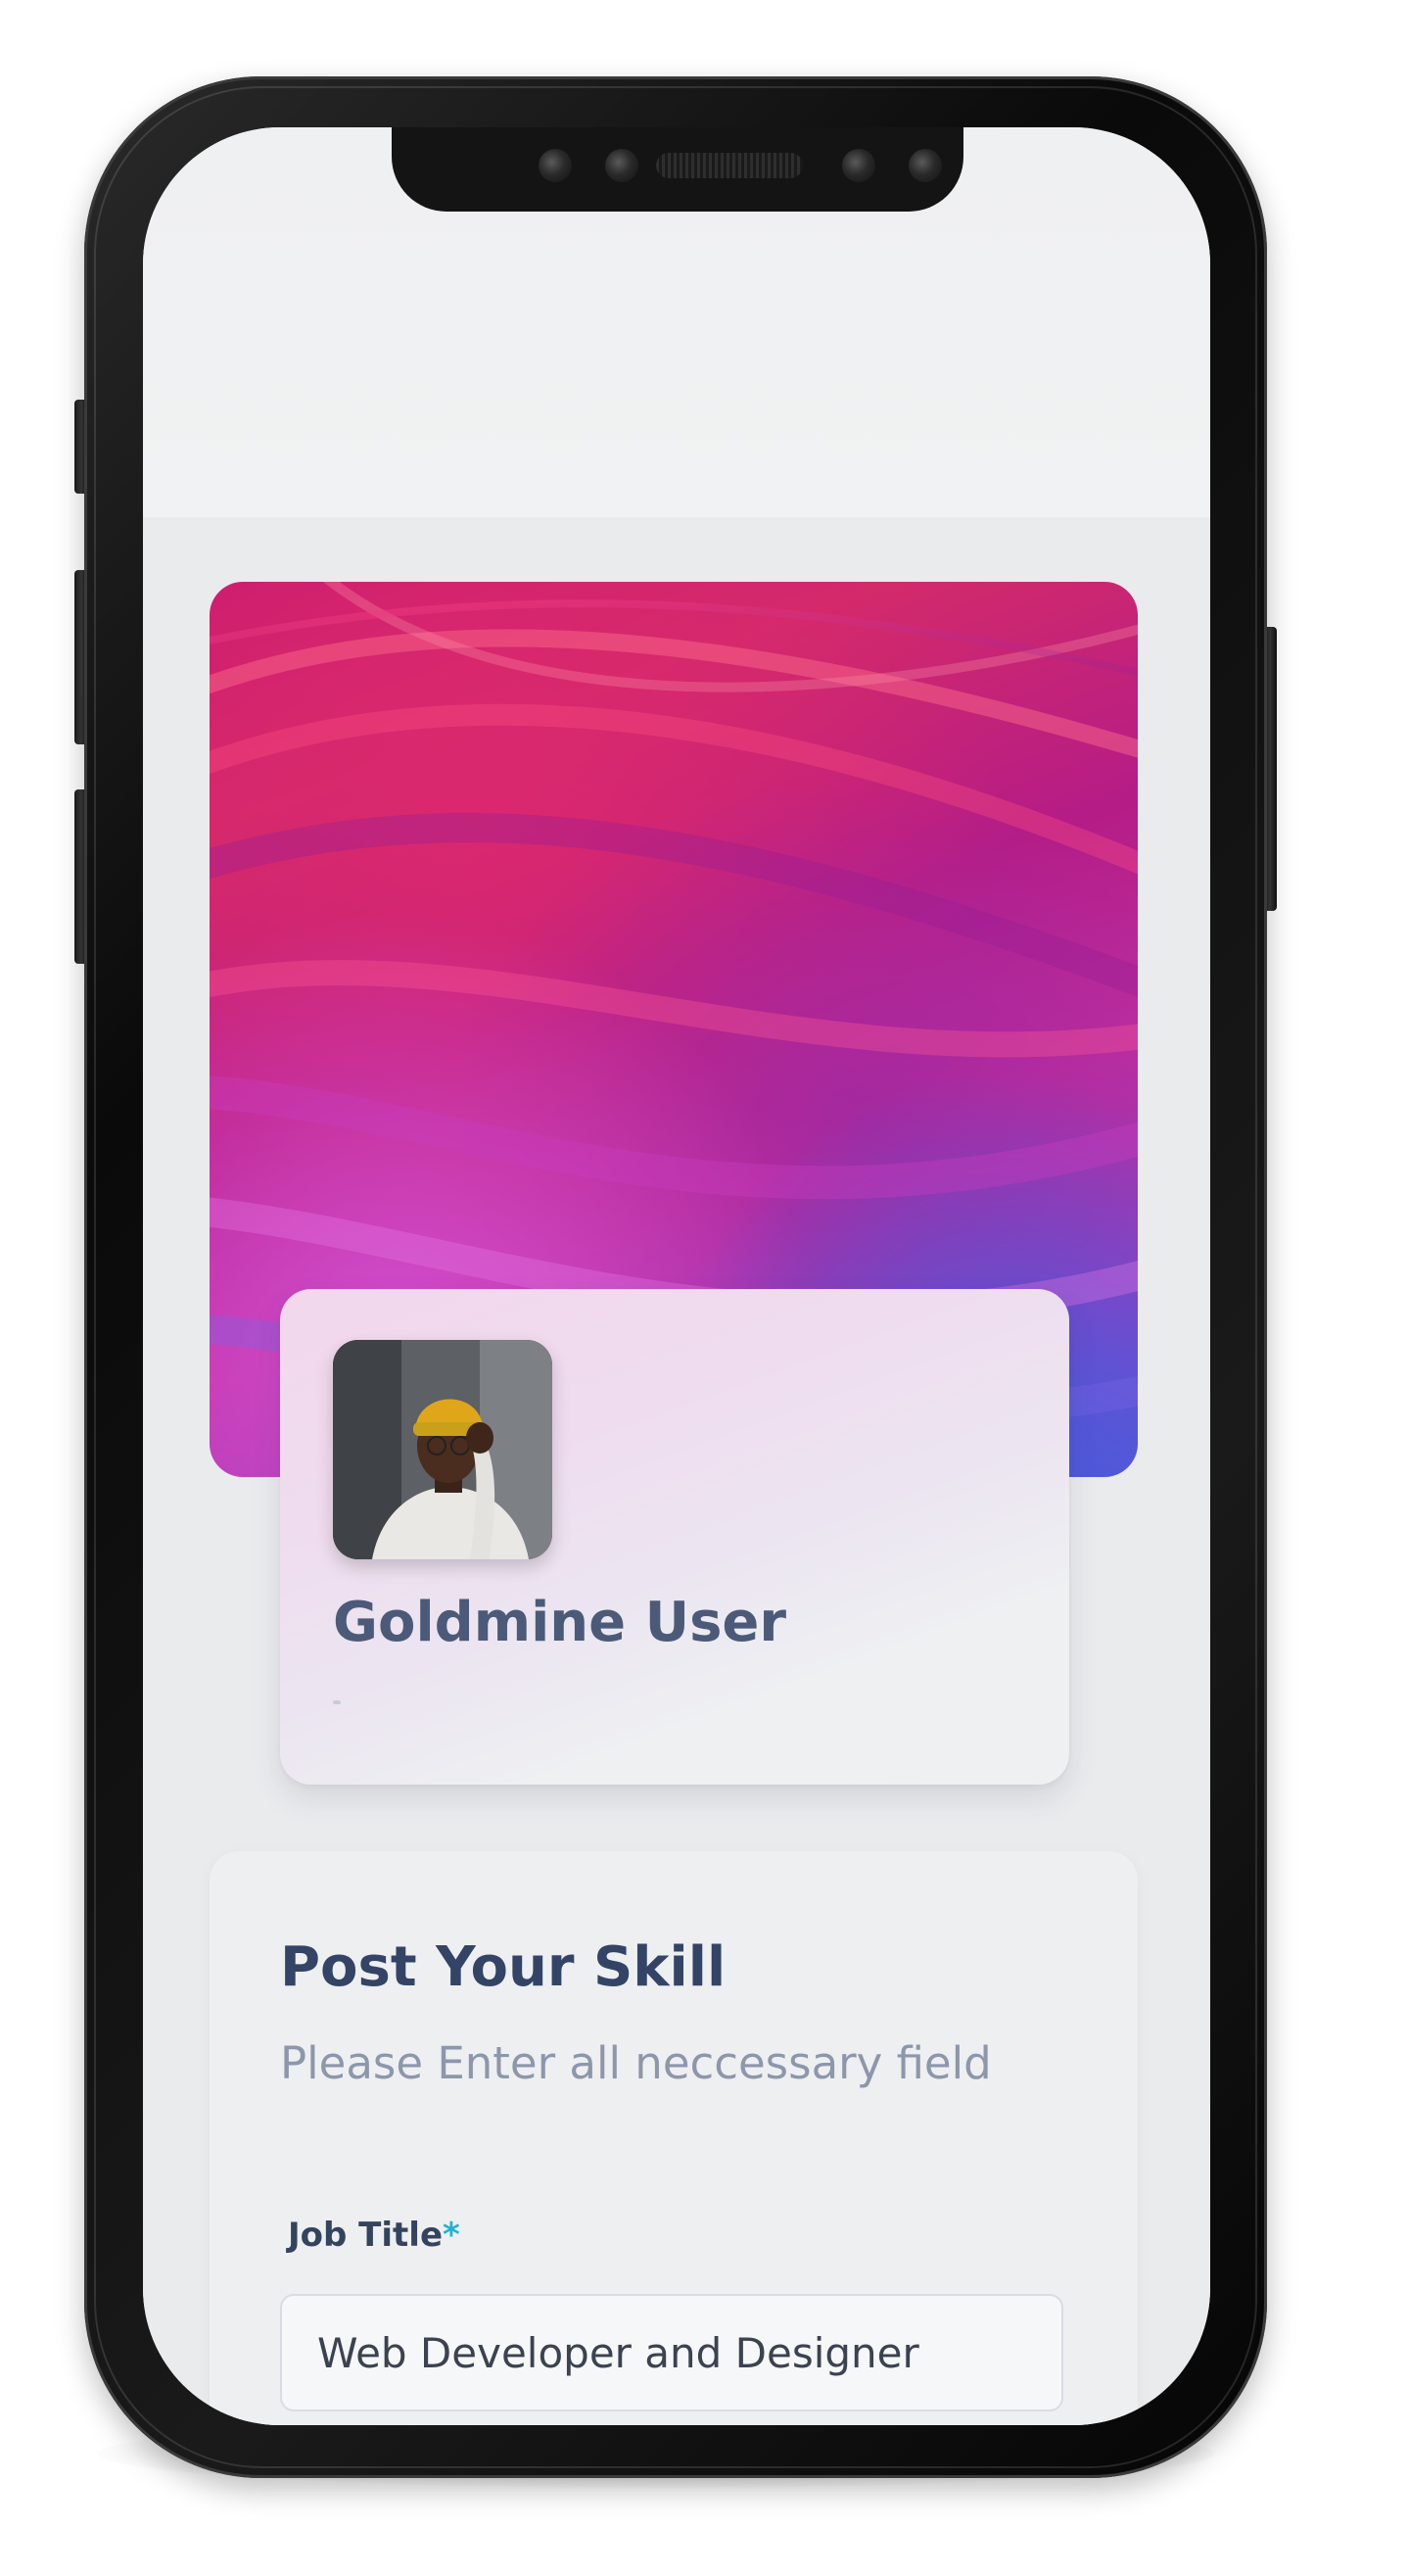  What do you see at coordinates (621, 165) in the screenshot?
I see `proximity-sensor-icon` at bounding box center [621, 165].